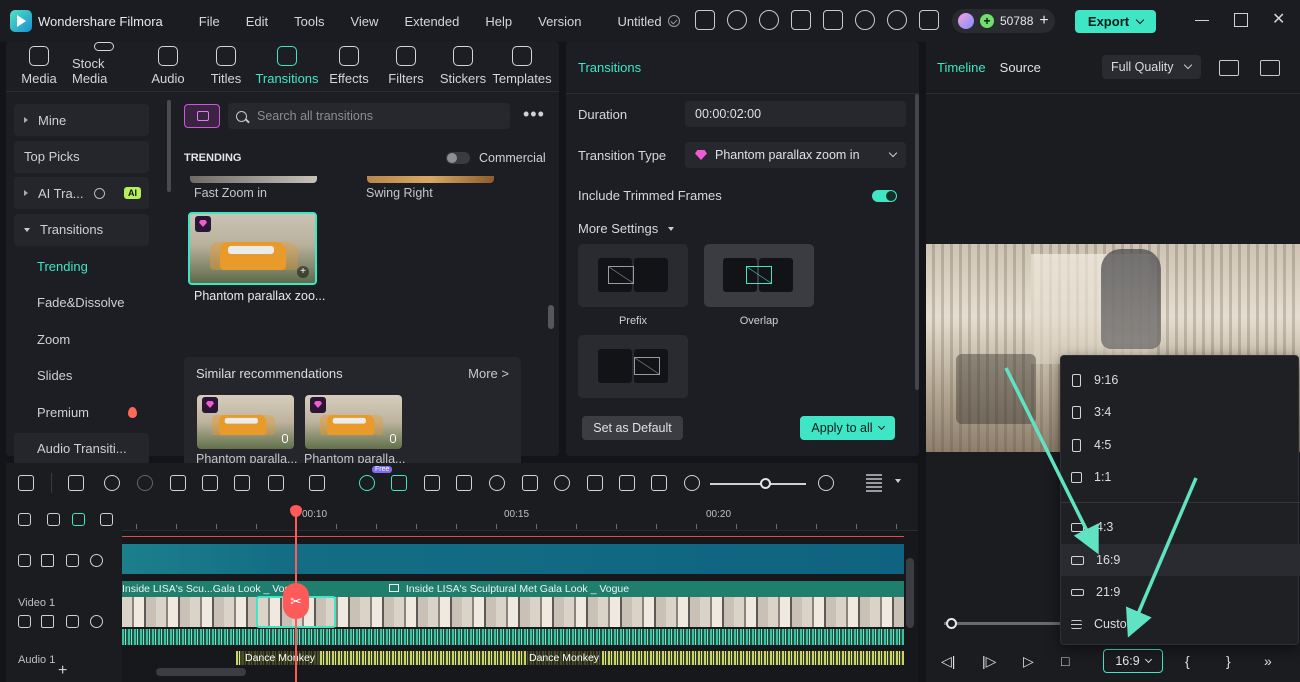 The image size is (1300, 682). Describe the element at coordinates (364, 21) in the screenshot. I see `menu-view: View` at that location.